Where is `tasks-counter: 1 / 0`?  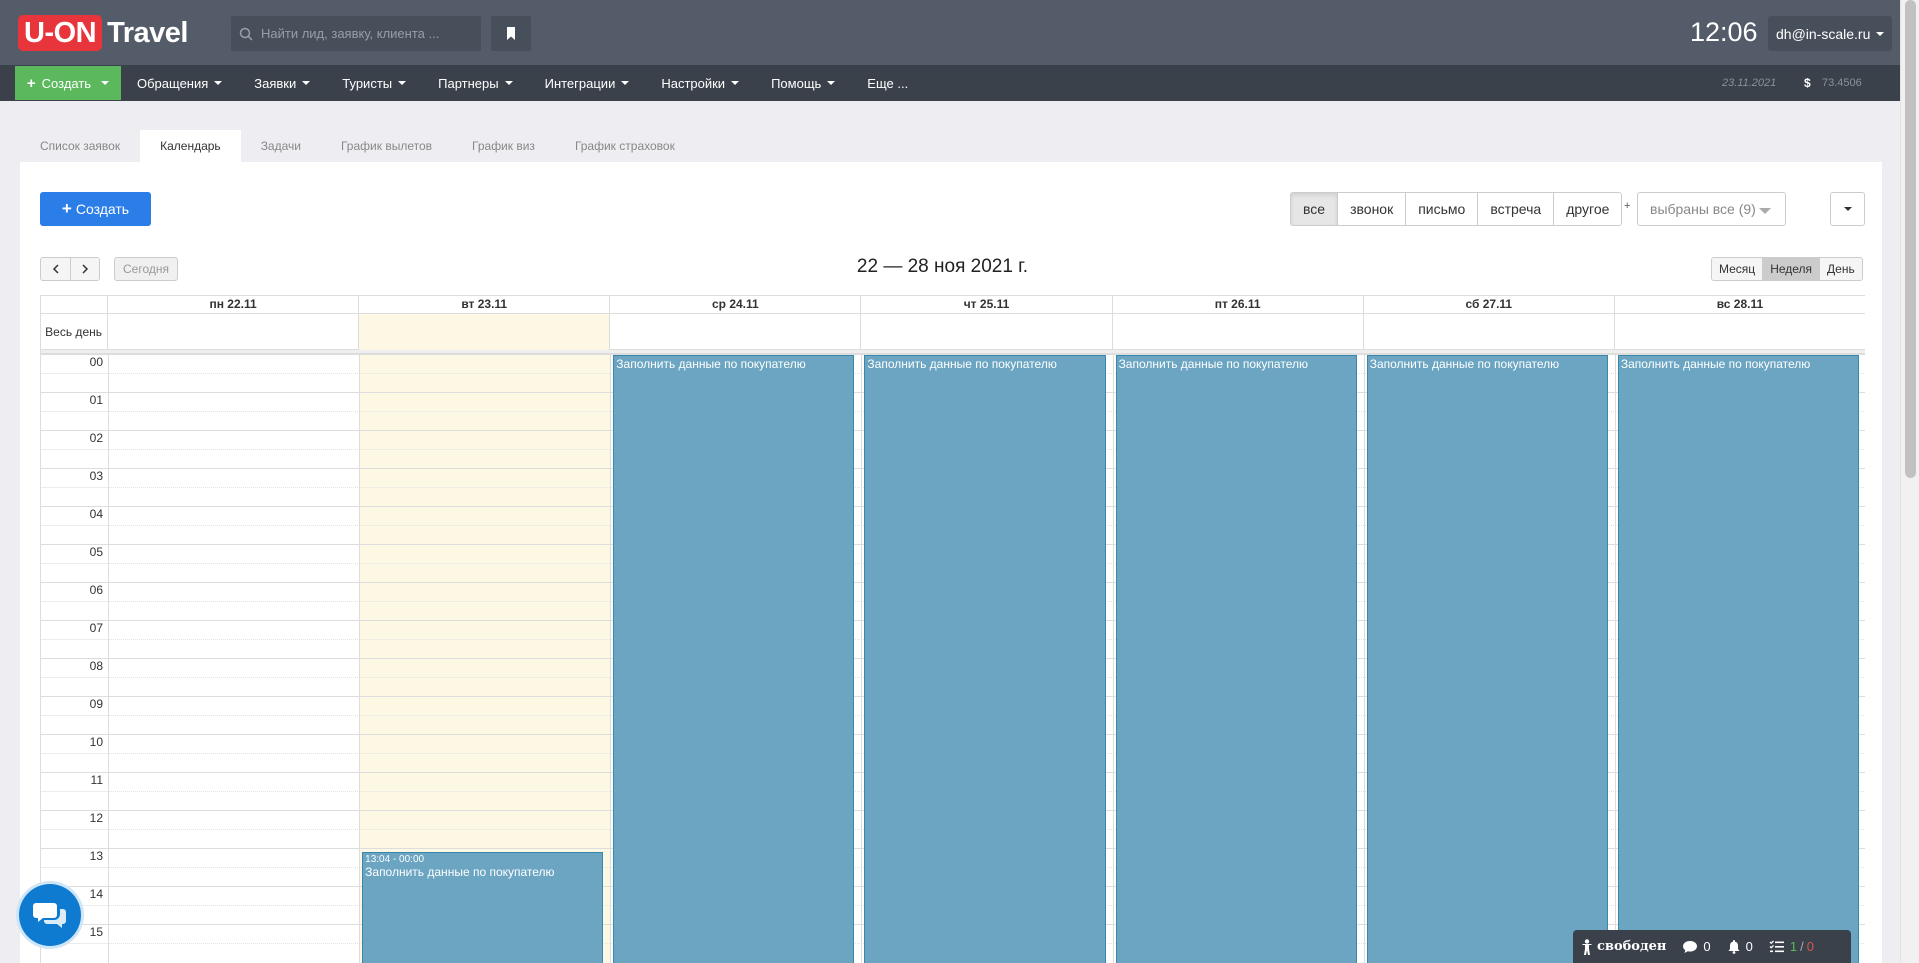
tasks-counter: 1 / 0 is located at coordinates (1791, 946).